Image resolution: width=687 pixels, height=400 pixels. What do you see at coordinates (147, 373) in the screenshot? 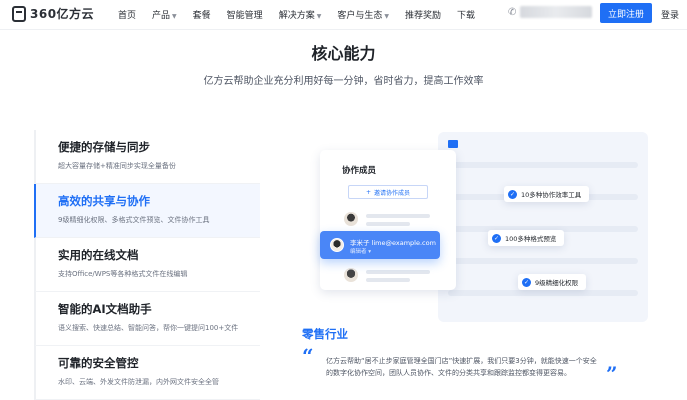
I see `feature-item-security: 可靠的安全管控 水印、云端、外发文件防泄漏，内外网文件安全全管` at bounding box center [147, 373].